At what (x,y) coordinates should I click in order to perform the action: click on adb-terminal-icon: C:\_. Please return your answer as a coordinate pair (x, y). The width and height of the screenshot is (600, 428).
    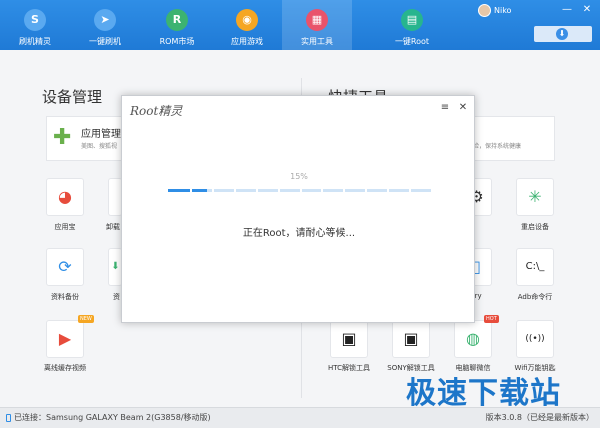
    Looking at the image, I should click on (535, 267).